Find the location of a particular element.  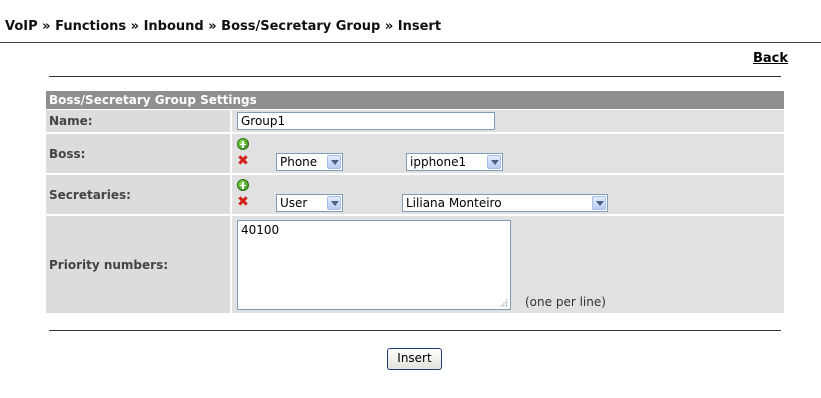

name-label: Name: is located at coordinates (139, 121).